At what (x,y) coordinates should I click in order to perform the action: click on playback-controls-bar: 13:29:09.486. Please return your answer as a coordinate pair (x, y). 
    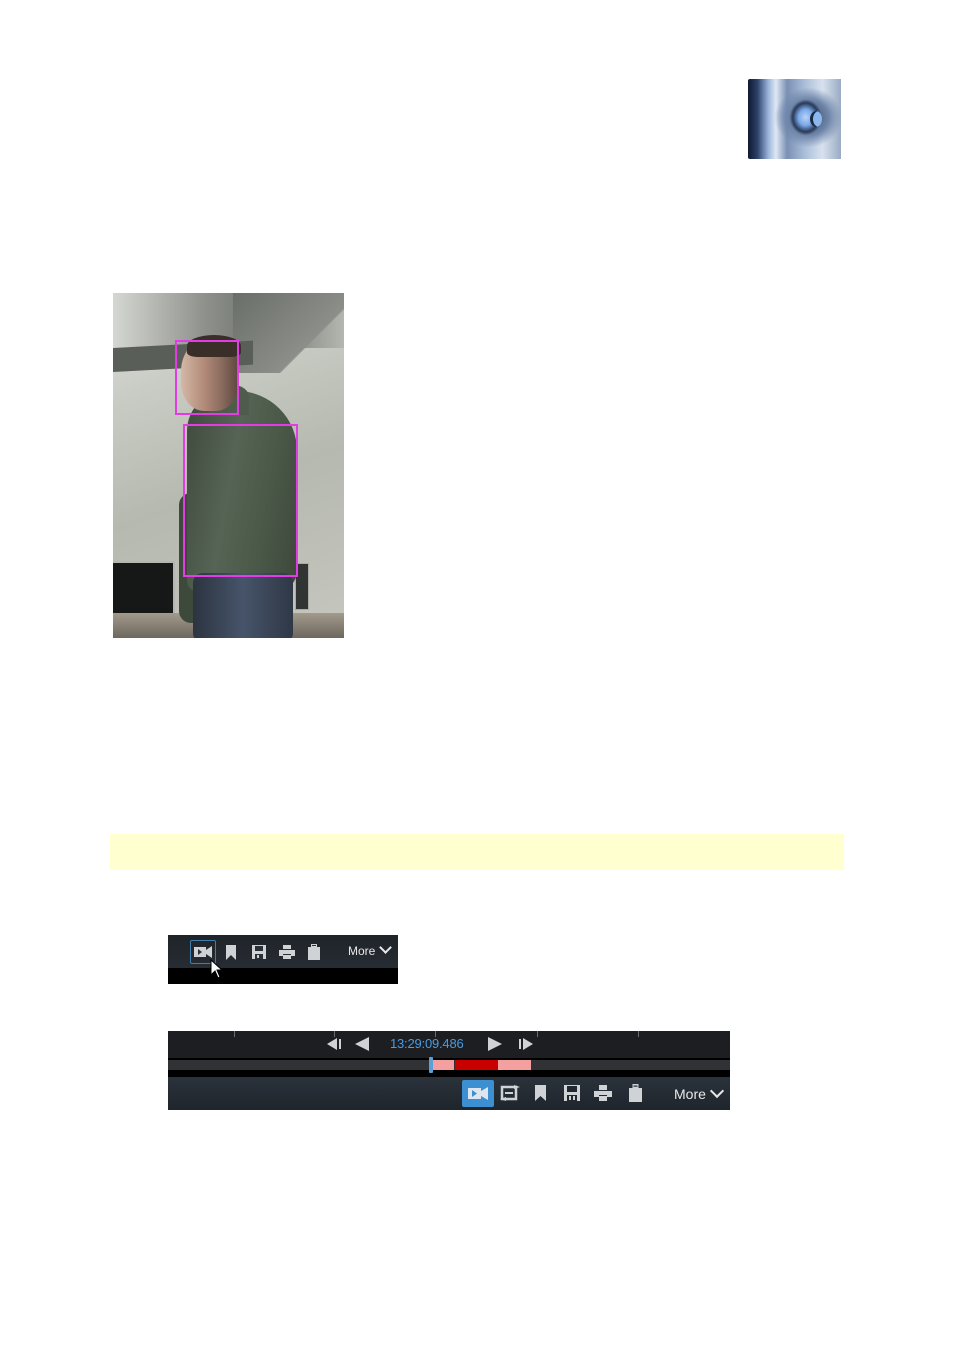
    Looking at the image, I should click on (449, 1044).